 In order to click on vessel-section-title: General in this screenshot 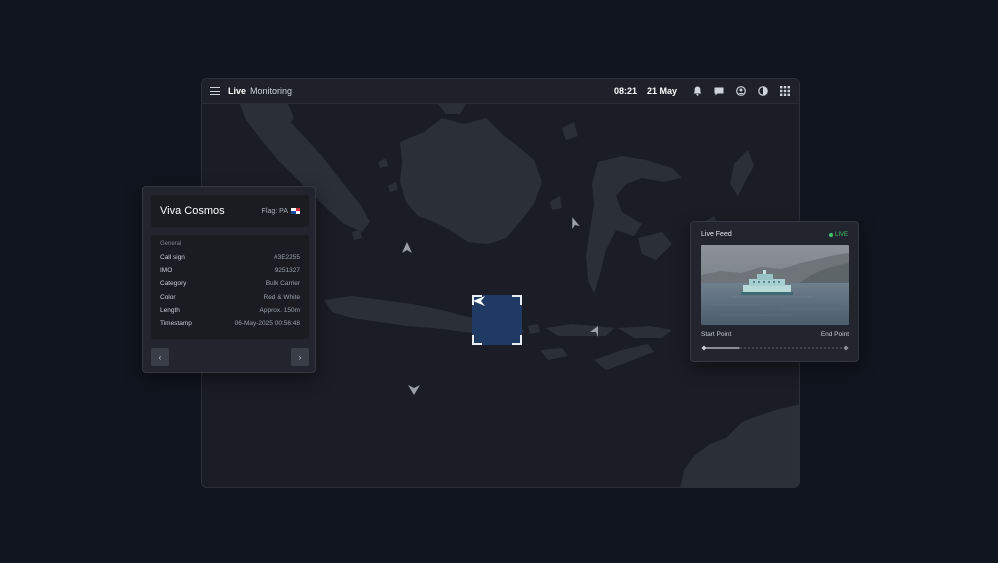, I will do `click(171, 244)`.